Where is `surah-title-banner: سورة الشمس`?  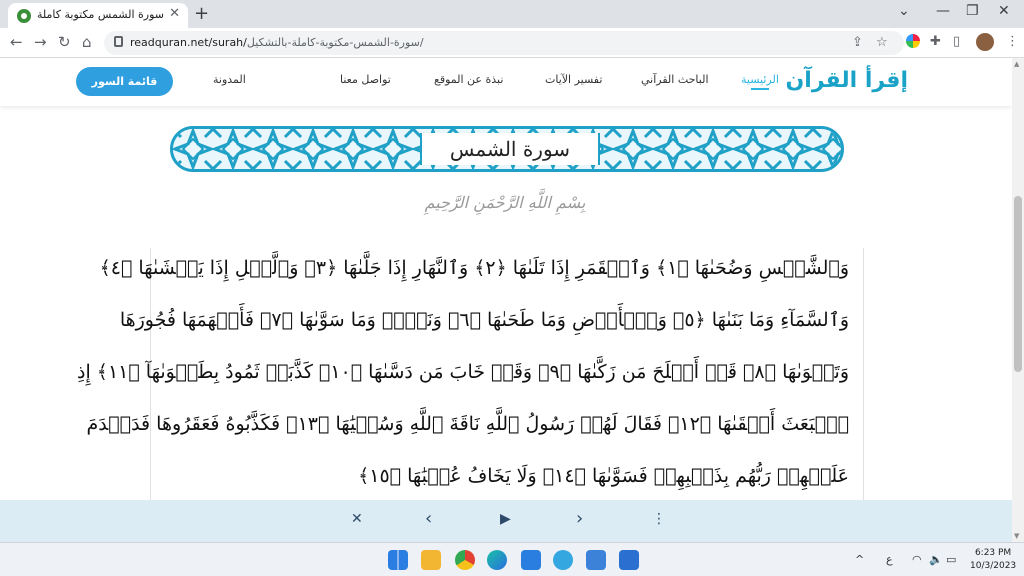
surah-title-banner: سورة الشمس is located at coordinates (507, 149).